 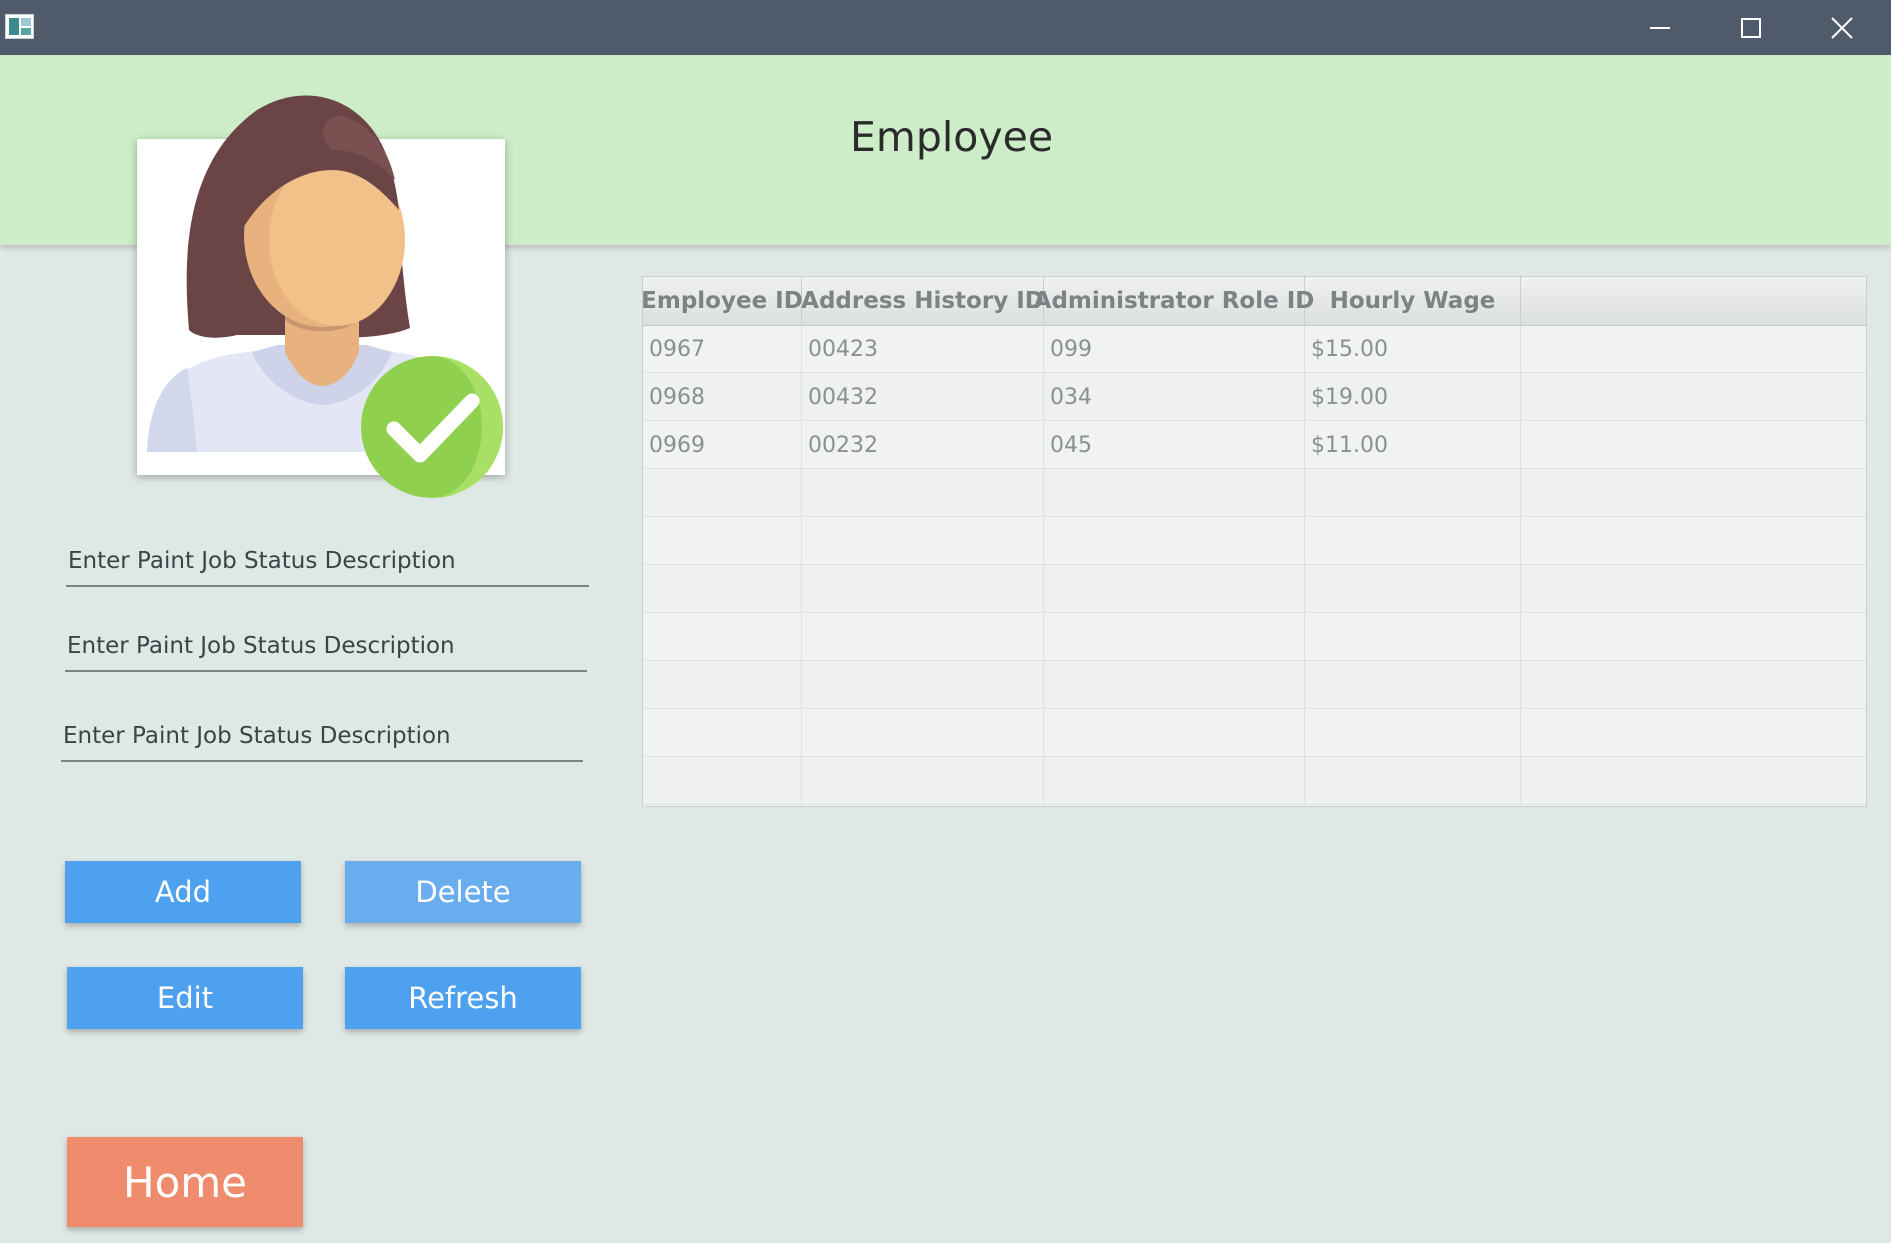 I want to click on cell-employee-id: 0967, so click(x=722, y=349).